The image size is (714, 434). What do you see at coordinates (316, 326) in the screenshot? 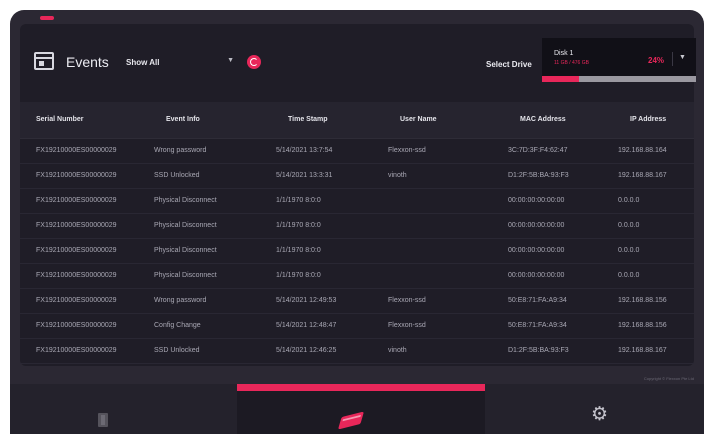
I see `cell-time-stamp: 5/14/2021 12:48:47` at bounding box center [316, 326].